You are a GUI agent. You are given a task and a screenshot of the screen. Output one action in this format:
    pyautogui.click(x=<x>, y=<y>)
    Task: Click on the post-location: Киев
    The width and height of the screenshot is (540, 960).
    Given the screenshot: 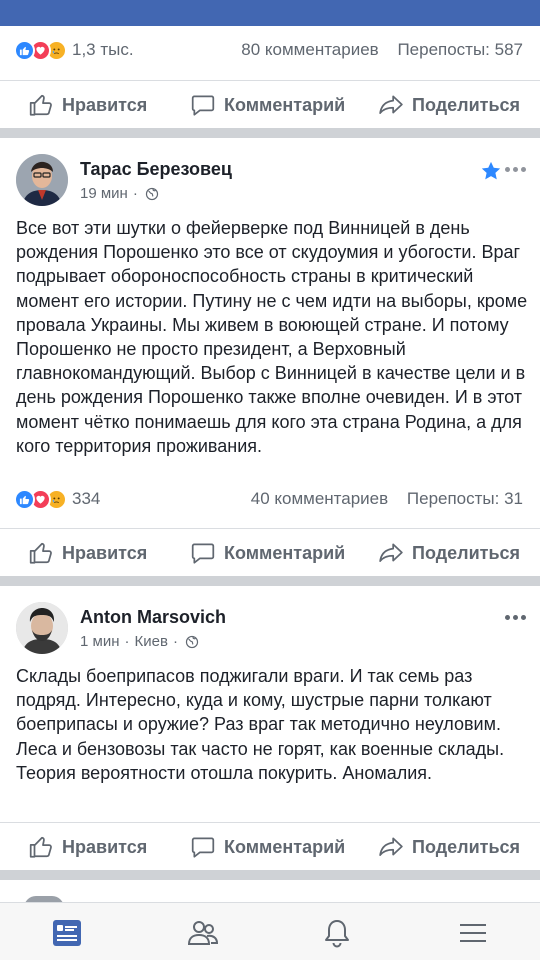 What is the action you would take?
    pyautogui.click(x=151, y=641)
    